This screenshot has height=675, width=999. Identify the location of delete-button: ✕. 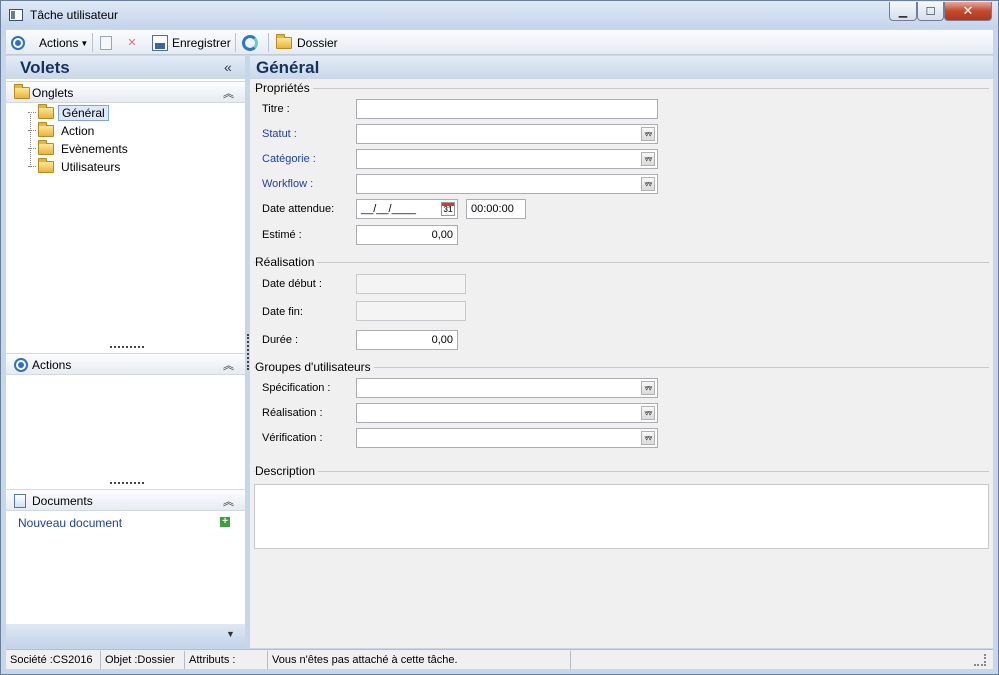
(132, 43).